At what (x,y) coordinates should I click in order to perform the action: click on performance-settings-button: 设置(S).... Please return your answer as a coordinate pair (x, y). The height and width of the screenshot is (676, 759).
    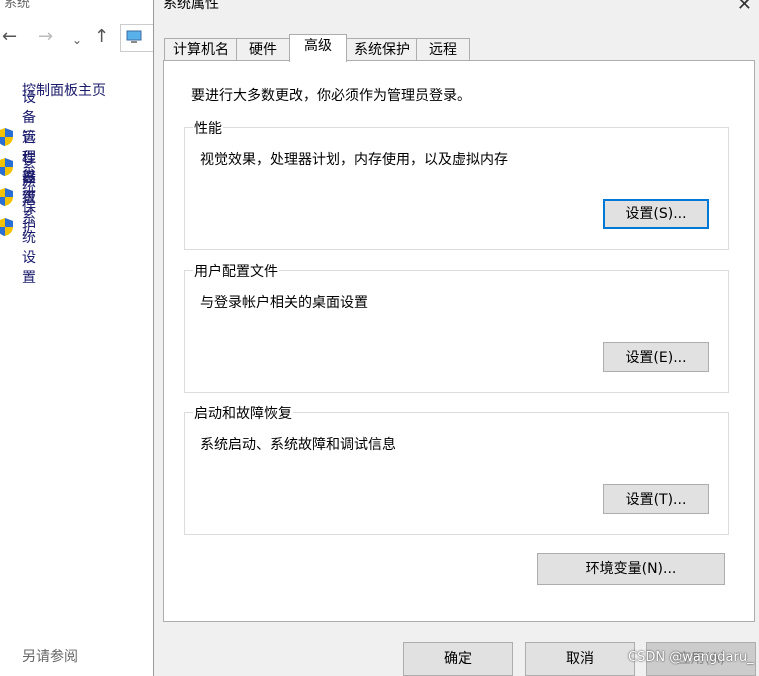
    Looking at the image, I should click on (656, 214).